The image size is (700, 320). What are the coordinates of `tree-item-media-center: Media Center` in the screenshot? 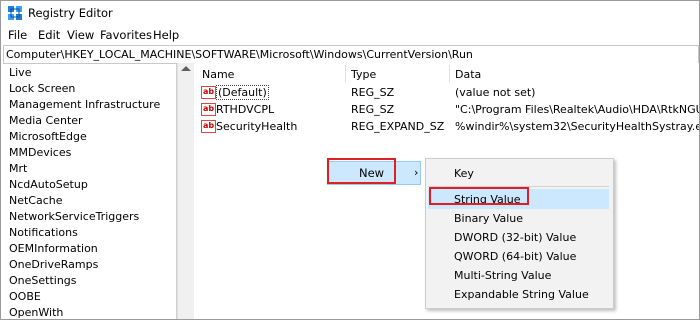 It's located at (46, 120).